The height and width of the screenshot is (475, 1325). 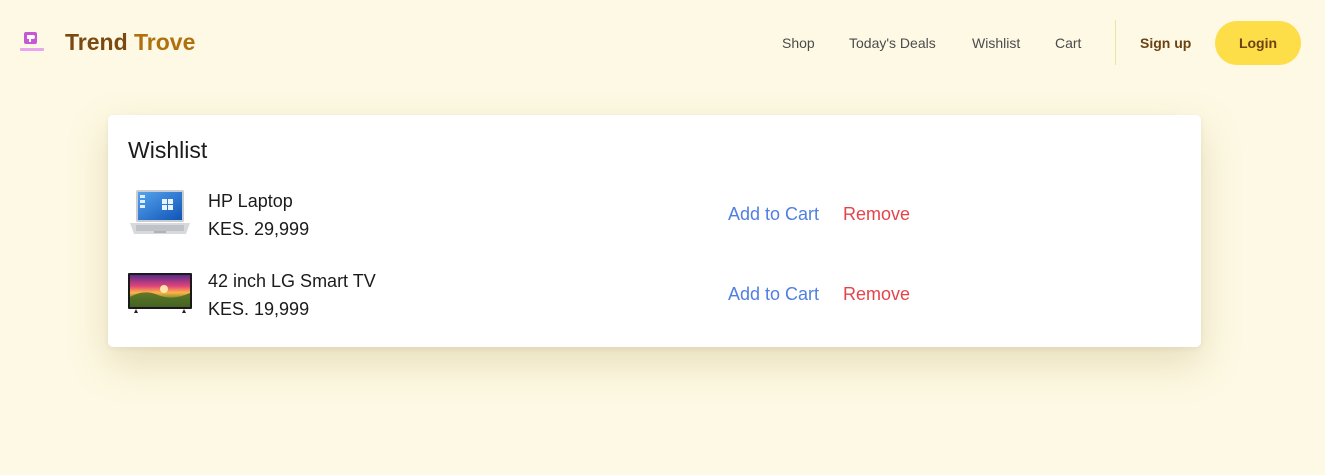 What do you see at coordinates (1115, 42) in the screenshot?
I see `nav-divider` at bounding box center [1115, 42].